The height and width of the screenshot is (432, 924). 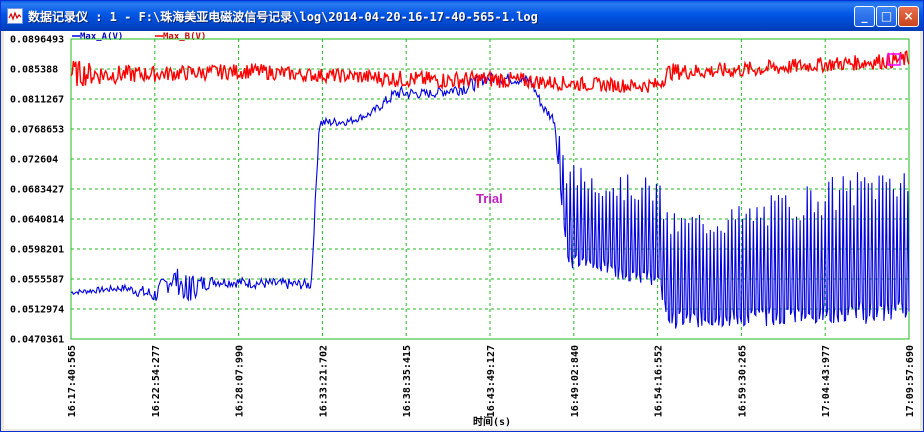 What do you see at coordinates (37, 40) in the screenshot?
I see `y-tick-label: 0.0896493` at bounding box center [37, 40].